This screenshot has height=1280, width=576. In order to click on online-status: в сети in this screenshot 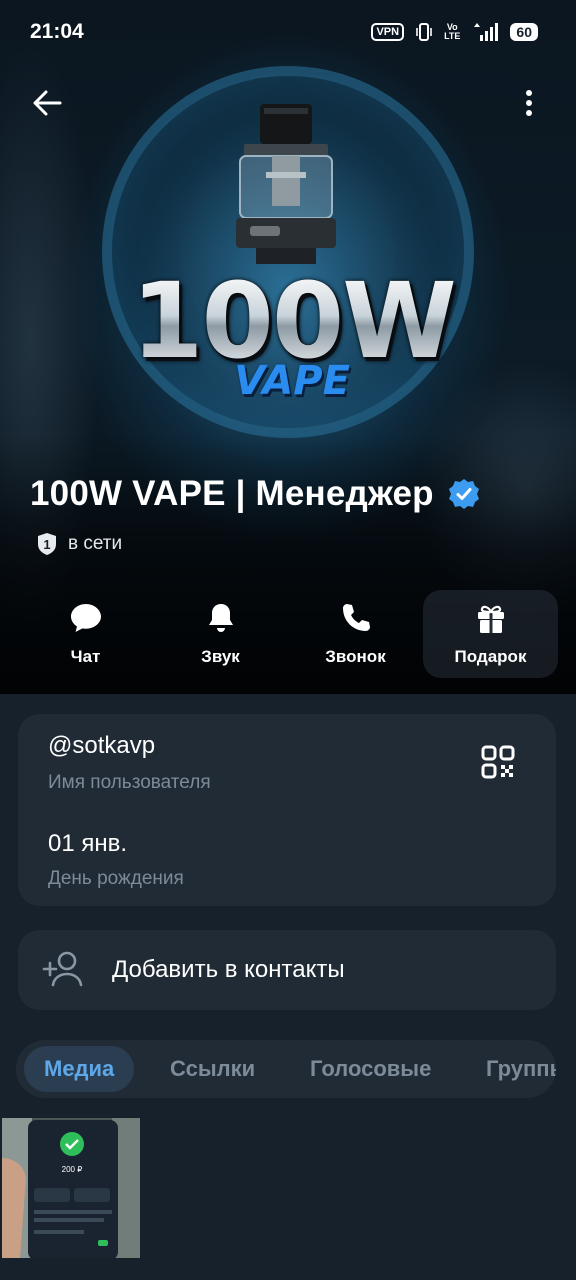, I will do `click(95, 543)`.